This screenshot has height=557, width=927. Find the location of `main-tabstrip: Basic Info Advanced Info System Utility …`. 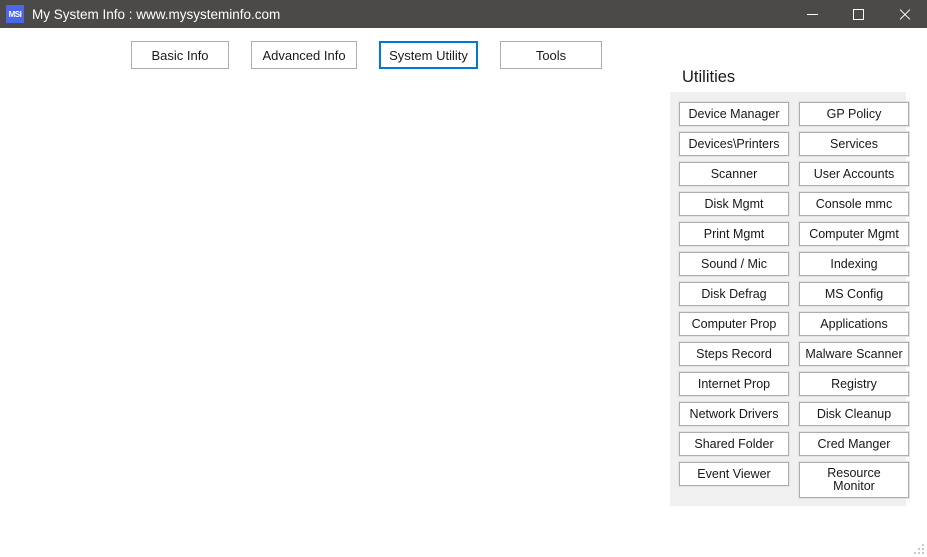

main-tabstrip: Basic Info Advanced Info System Utility … is located at coordinates (377, 55).